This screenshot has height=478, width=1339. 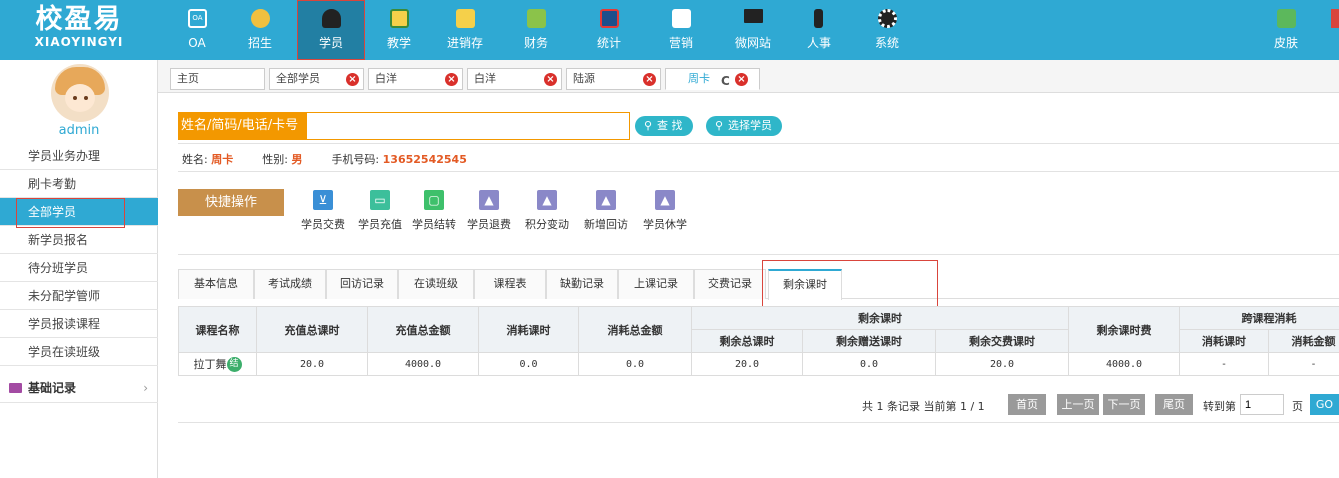 I want to click on tab-all-students: 全部学员 ×, so click(x=316, y=79).